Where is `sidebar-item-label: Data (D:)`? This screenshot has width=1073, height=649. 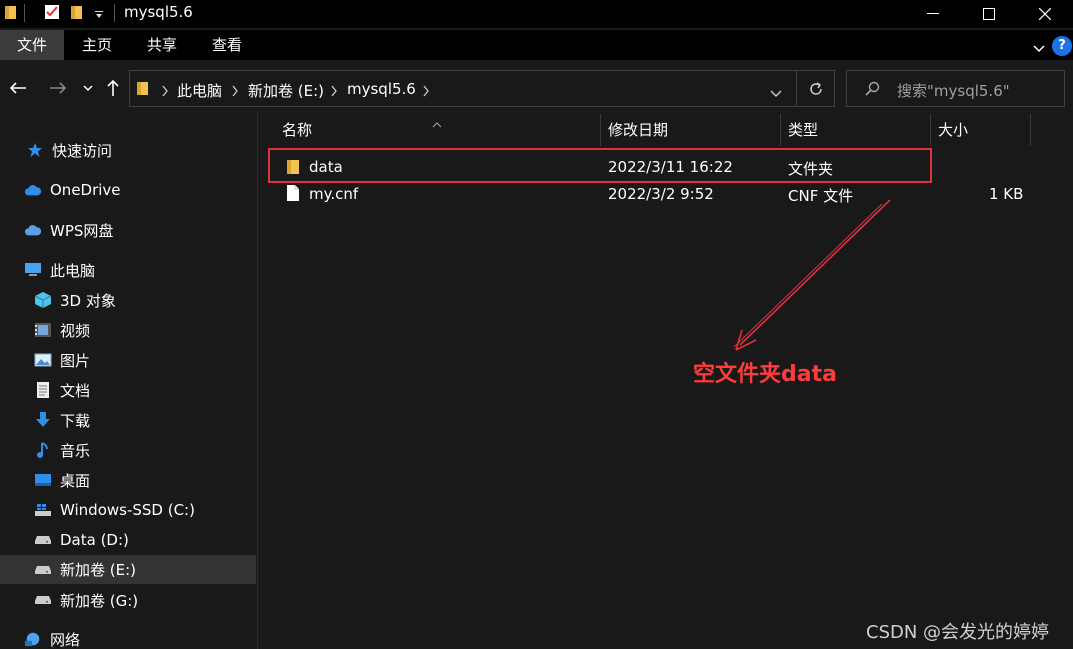 sidebar-item-label: Data (D:) is located at coordinates (94, 540).